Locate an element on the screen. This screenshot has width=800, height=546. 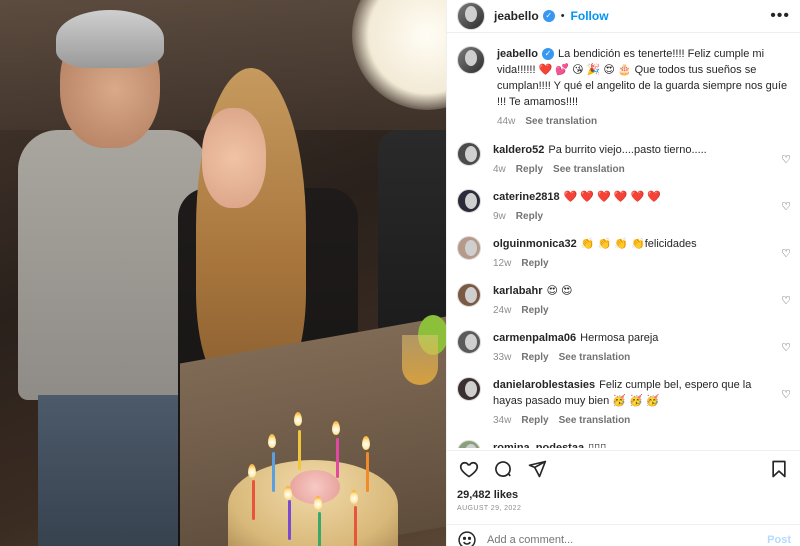
comment-username: danielaroblestasies is located at coordinates (544, 385).